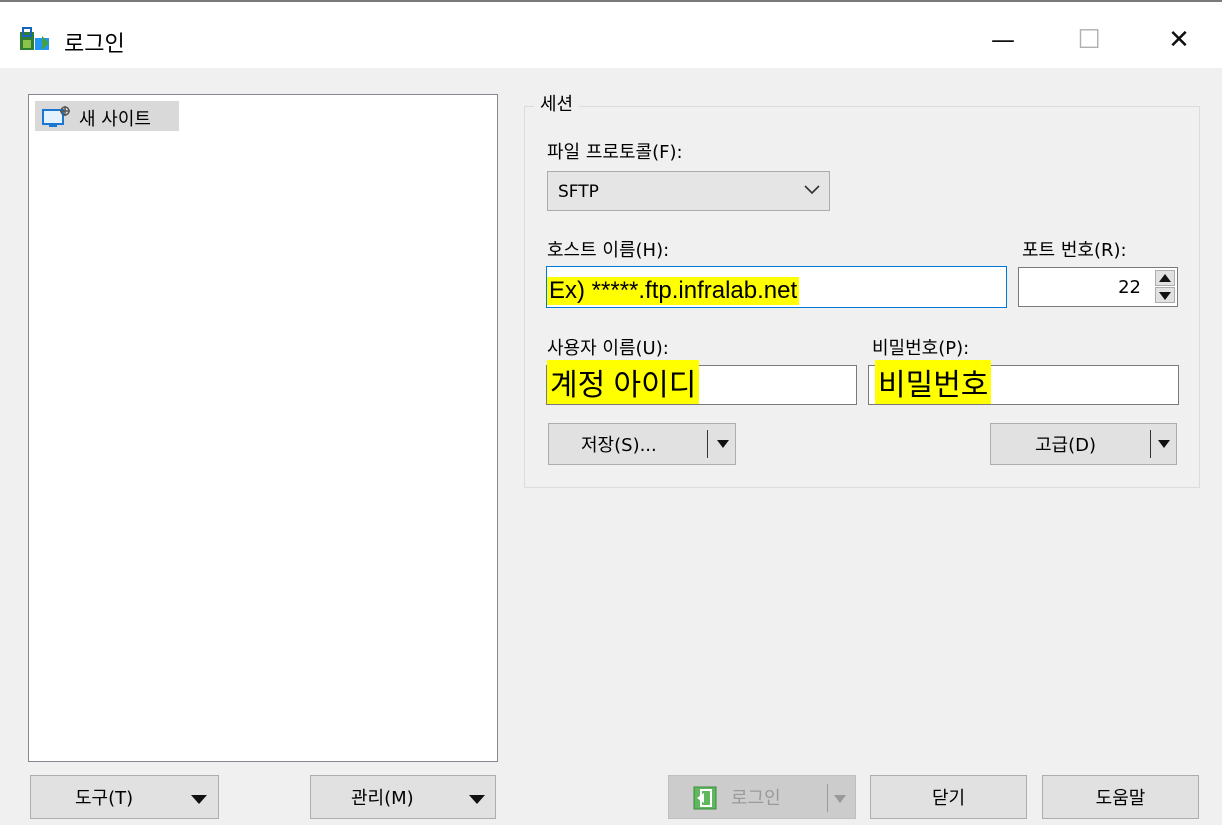  I want to click on password-label: 비밀번호(P):, so click(921, 348).